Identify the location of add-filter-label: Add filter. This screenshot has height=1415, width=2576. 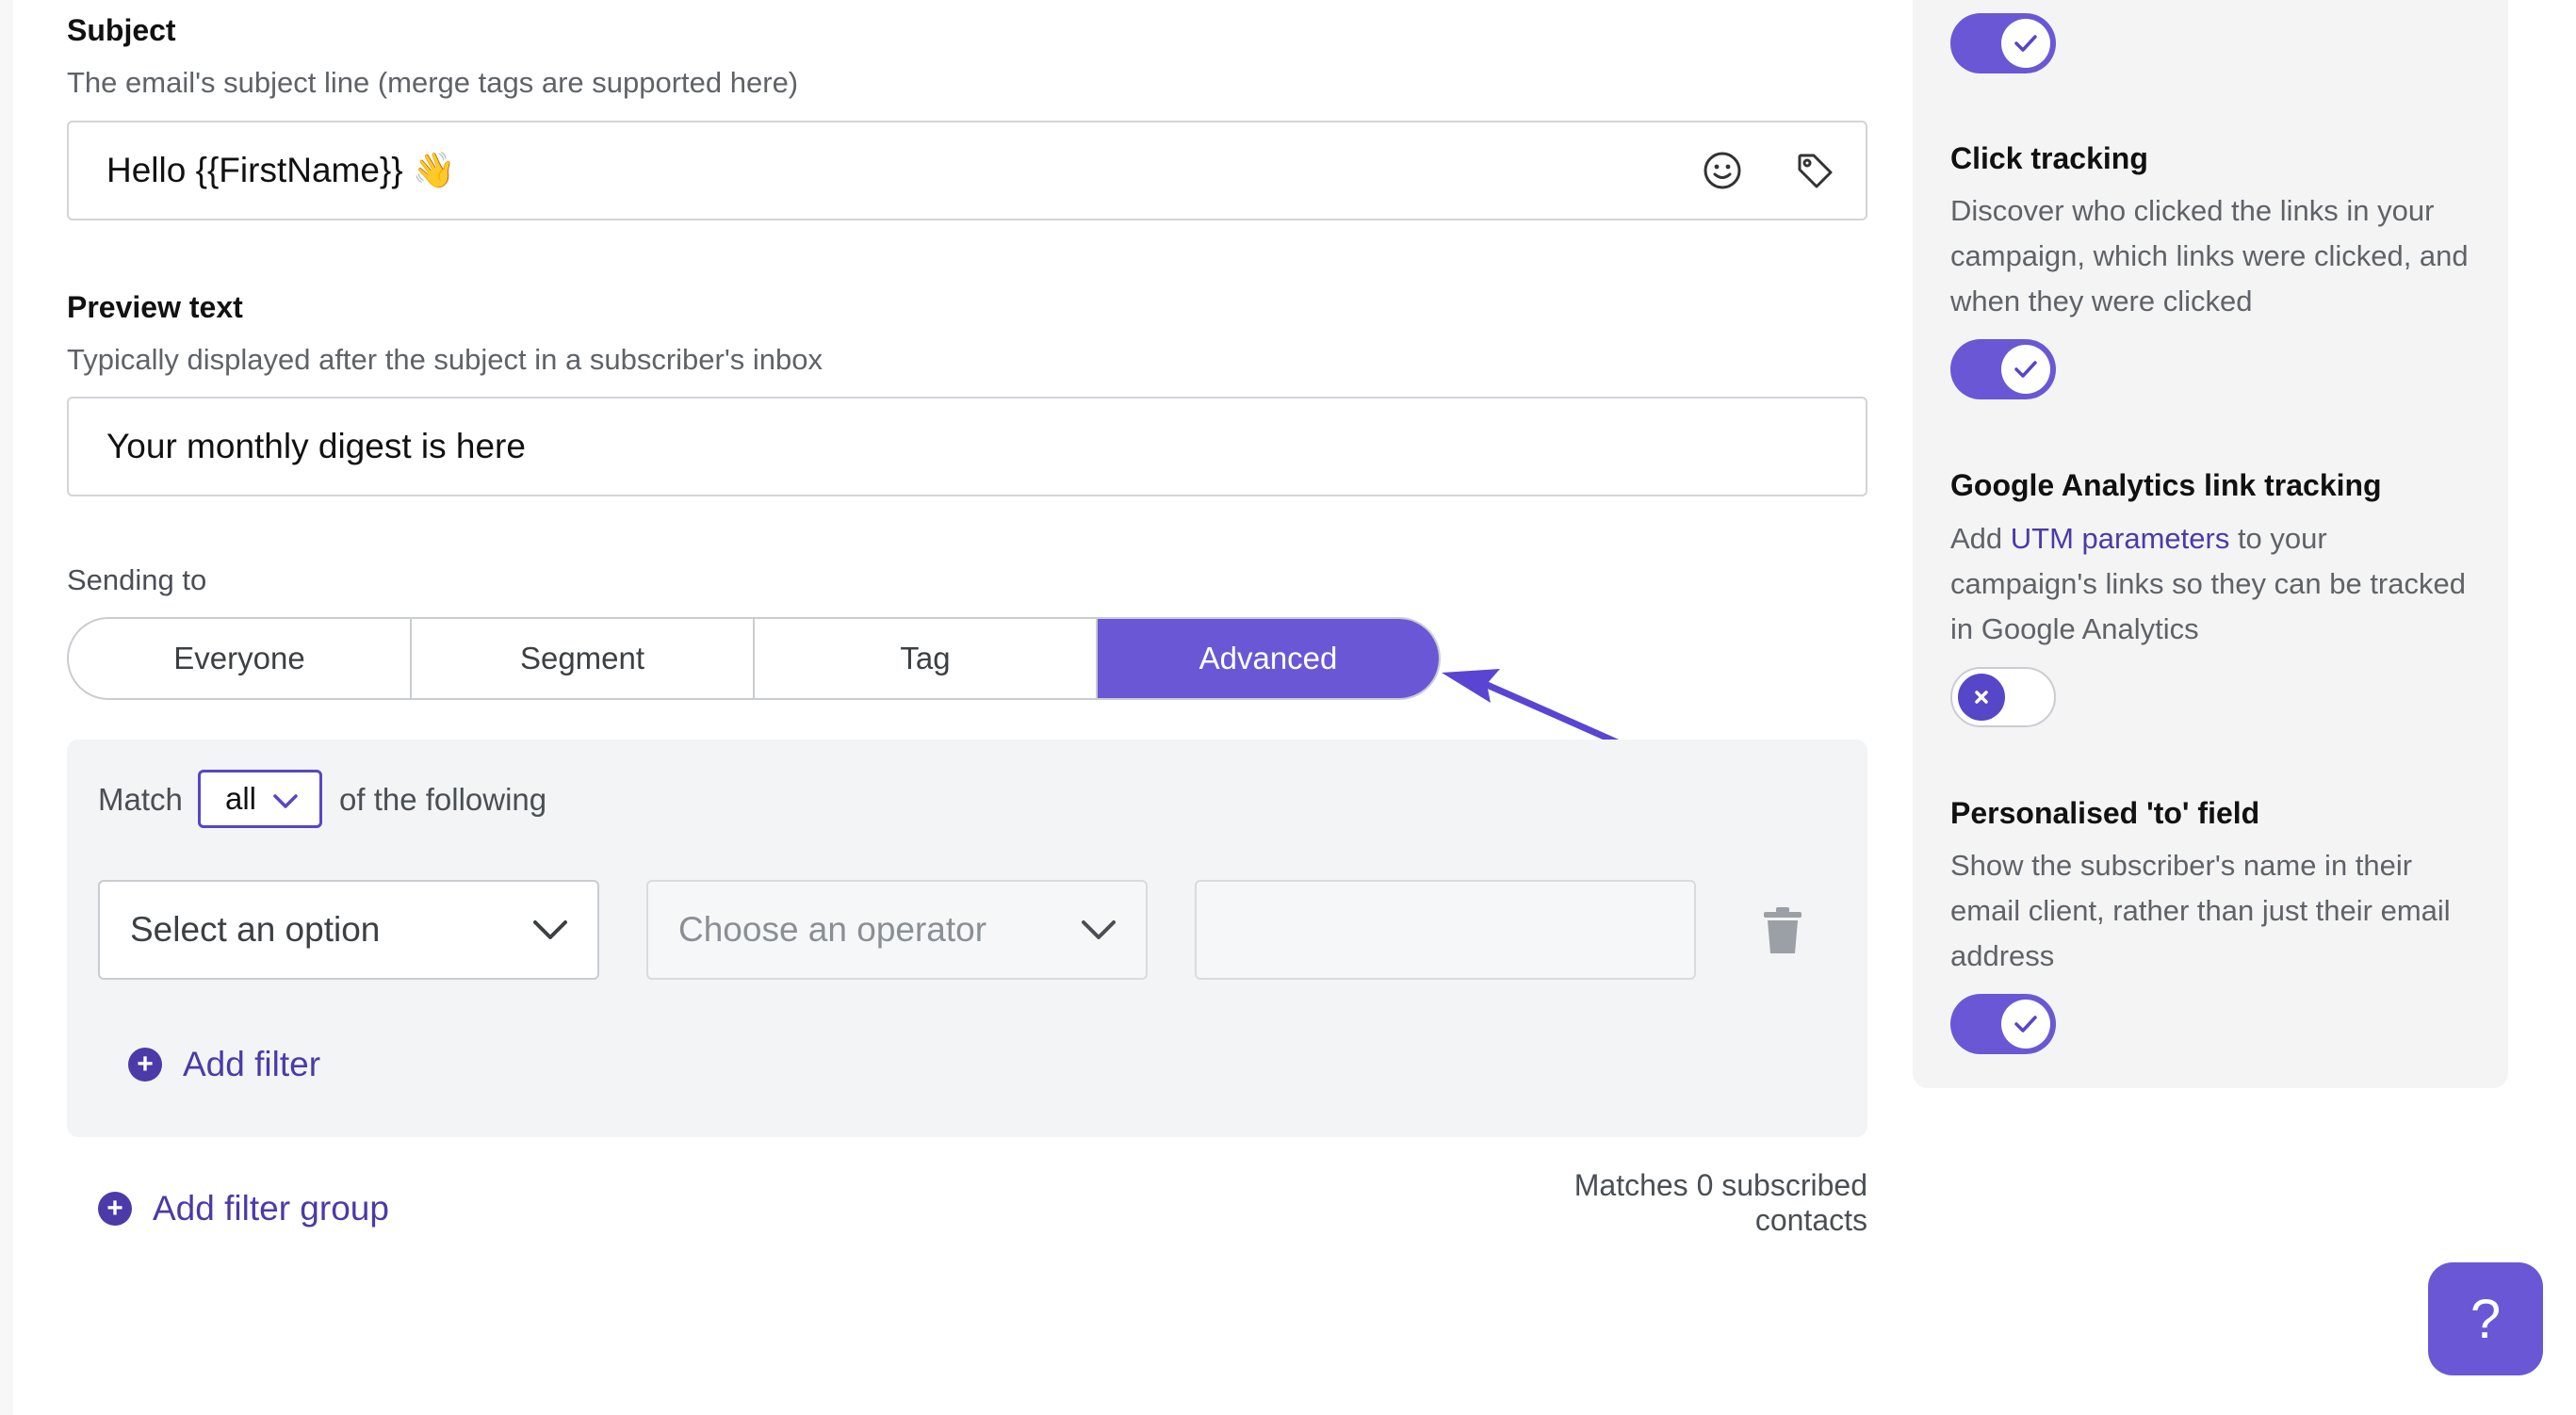
(252, 1064).